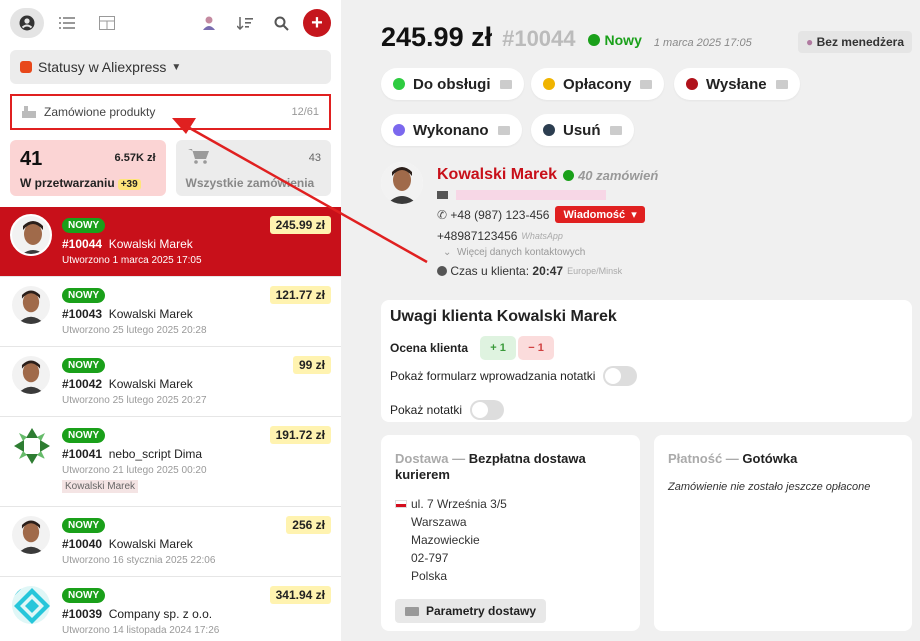  I want to click on status-pill-wyslane: Wysłane, so click(737, 84).